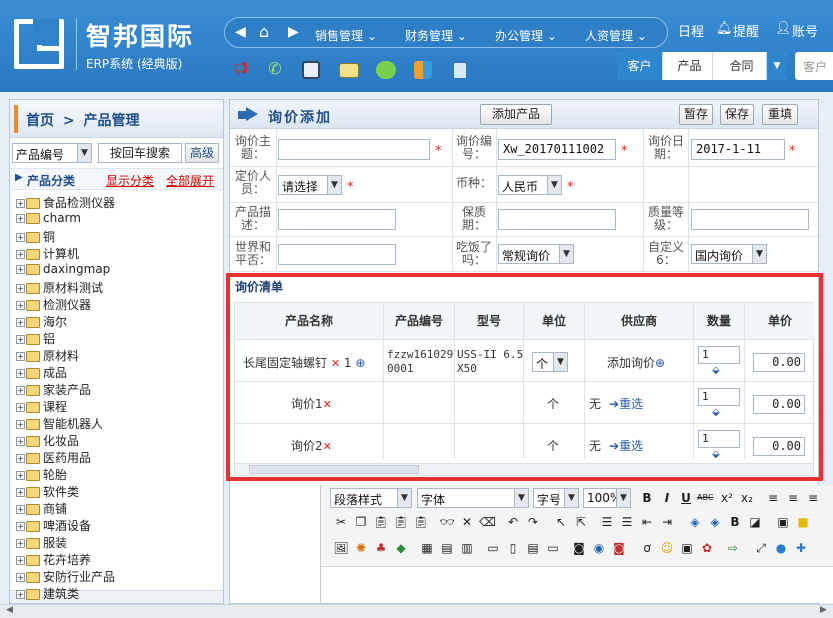  What do you see at coordinates (421, 522) in the screenshot?
I see `paste-word-icon: 📋︎` at bounding box center [421, 522].